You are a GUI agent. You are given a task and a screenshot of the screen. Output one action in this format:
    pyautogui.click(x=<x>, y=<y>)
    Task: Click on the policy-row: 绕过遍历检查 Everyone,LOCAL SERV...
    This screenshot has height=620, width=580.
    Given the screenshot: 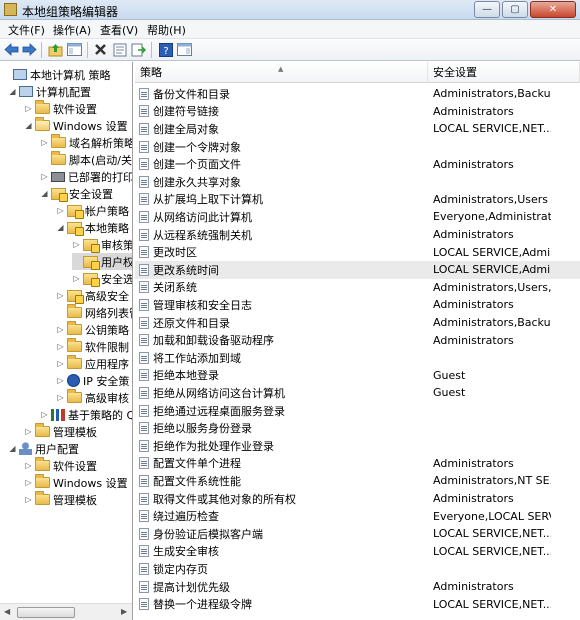 What is the action you would take?
    pyautogui.click(x=357, y=516)
    